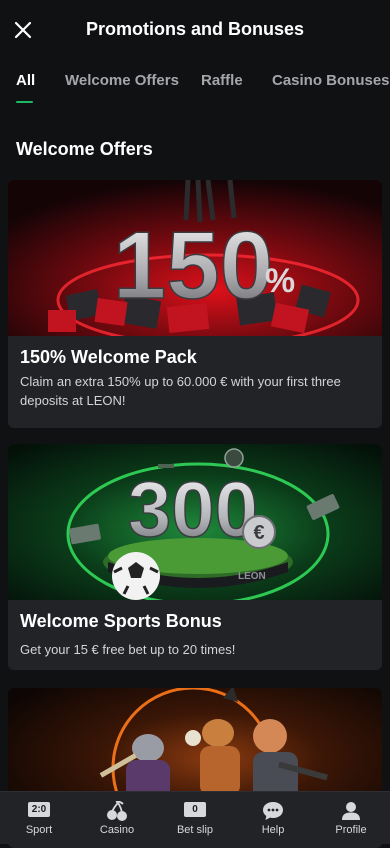  What do you see at coordinates (195, 83) in the screenshot?
I see `tab-bar: All Welcome Offers Raffle Casino Bonuses` at bounding box center [195, 83].